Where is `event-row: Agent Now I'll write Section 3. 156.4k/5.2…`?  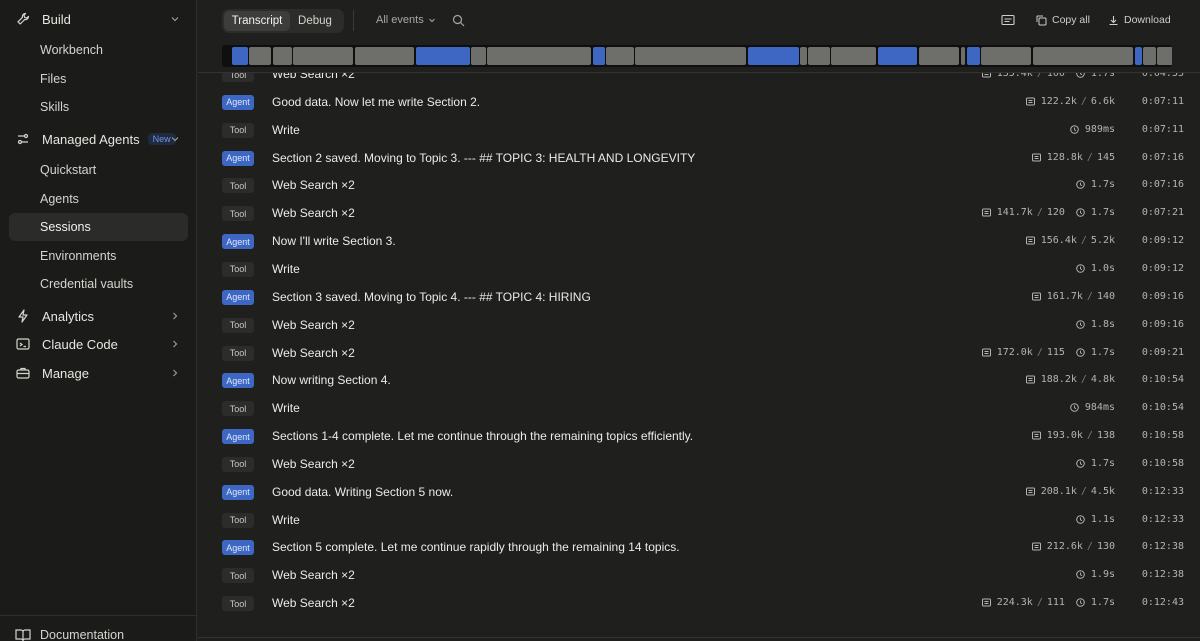 event-row: Agent Now I'll write Section 3. 156.4k/5.2… is located at coordinates (699, 241).